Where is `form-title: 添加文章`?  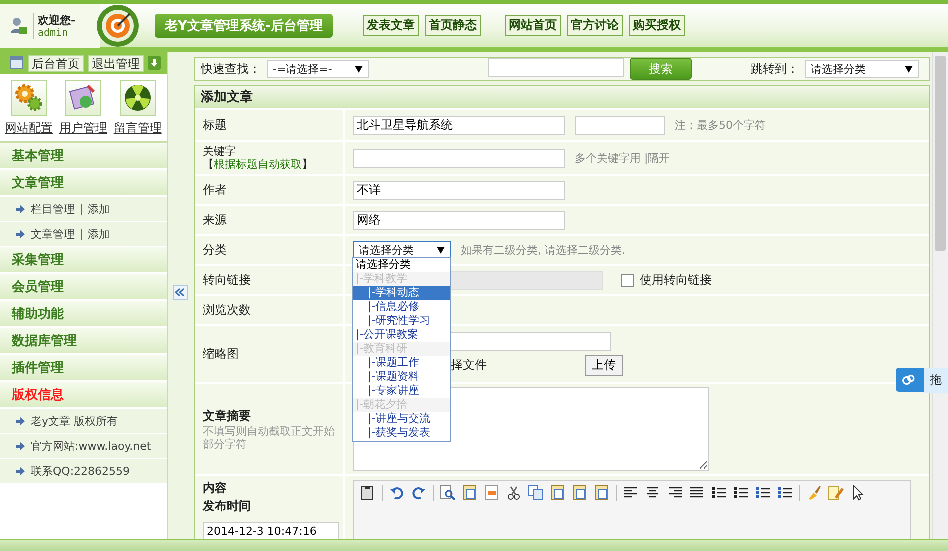 form-title: 添加文章 is located at coordinates (227, 97).